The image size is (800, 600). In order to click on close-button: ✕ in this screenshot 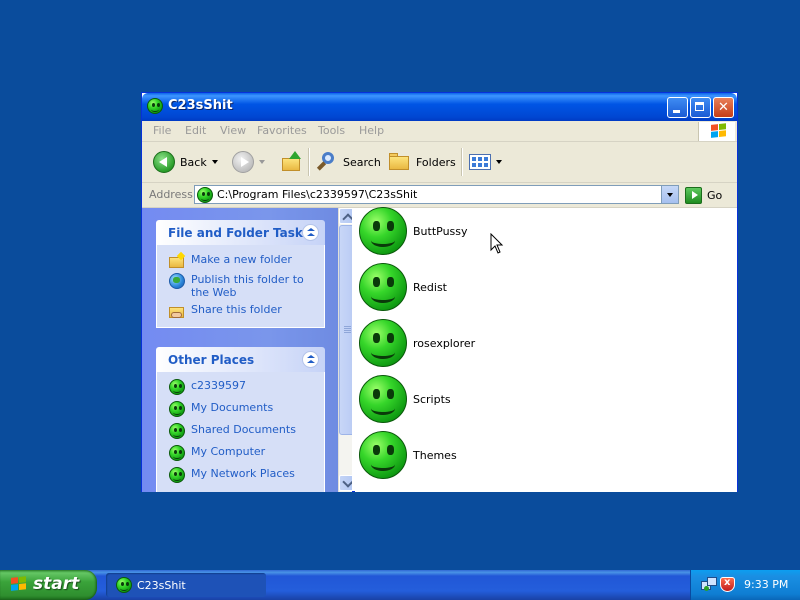, I will do `click(723, 107)`.